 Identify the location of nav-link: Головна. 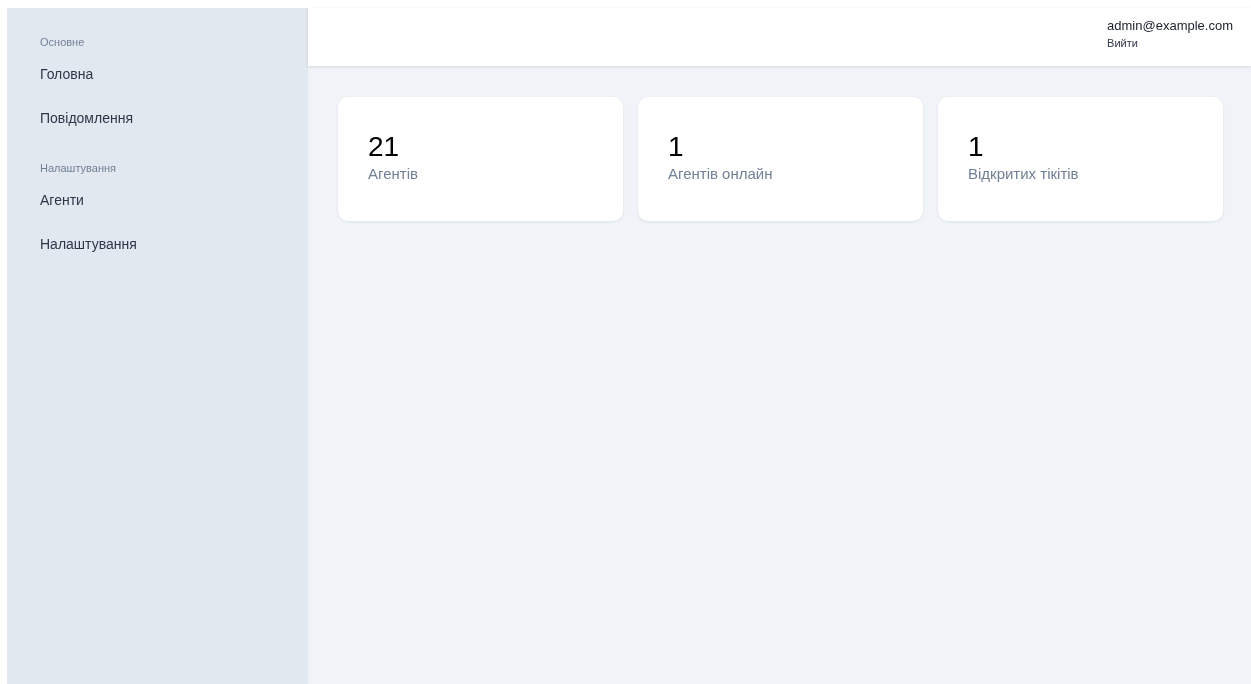
(67, 74).